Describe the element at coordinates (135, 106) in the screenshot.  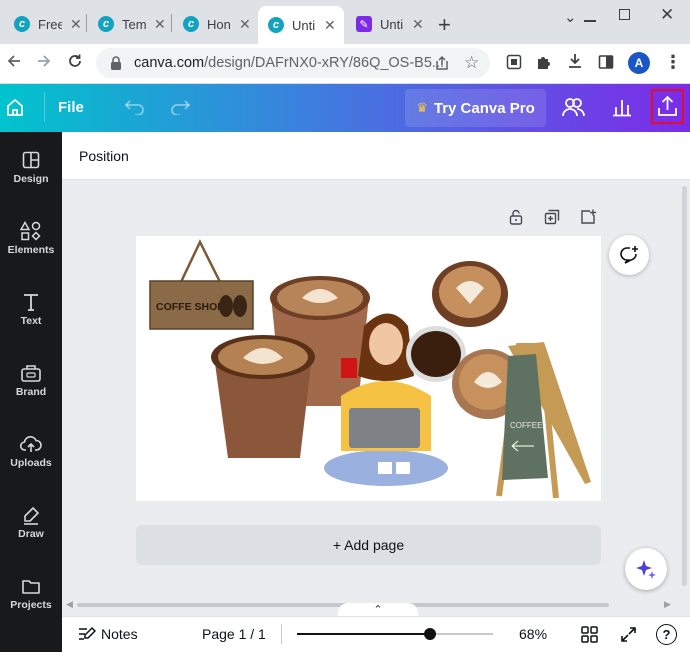
I see `undo-icon` at that location.